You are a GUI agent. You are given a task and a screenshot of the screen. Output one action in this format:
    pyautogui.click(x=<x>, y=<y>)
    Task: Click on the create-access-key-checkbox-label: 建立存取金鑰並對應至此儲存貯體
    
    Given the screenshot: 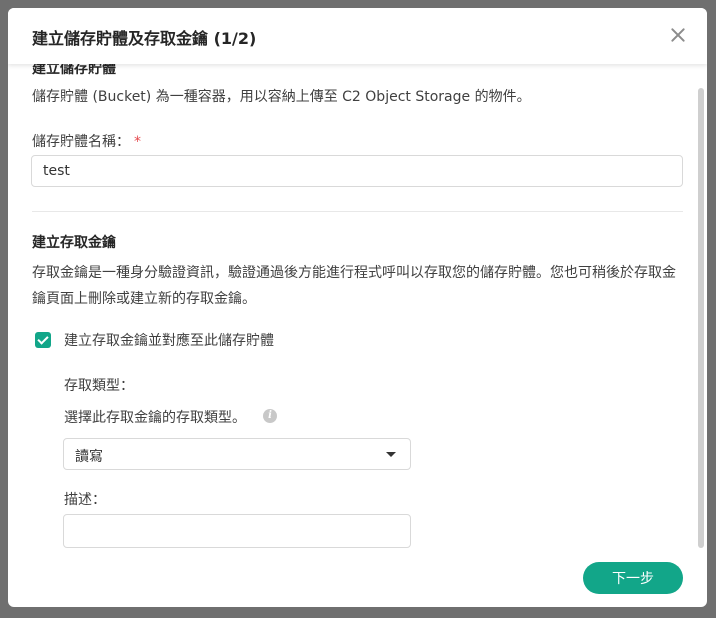 What is the action you would take?
    pyautogui.click(x=169, y=340)
    